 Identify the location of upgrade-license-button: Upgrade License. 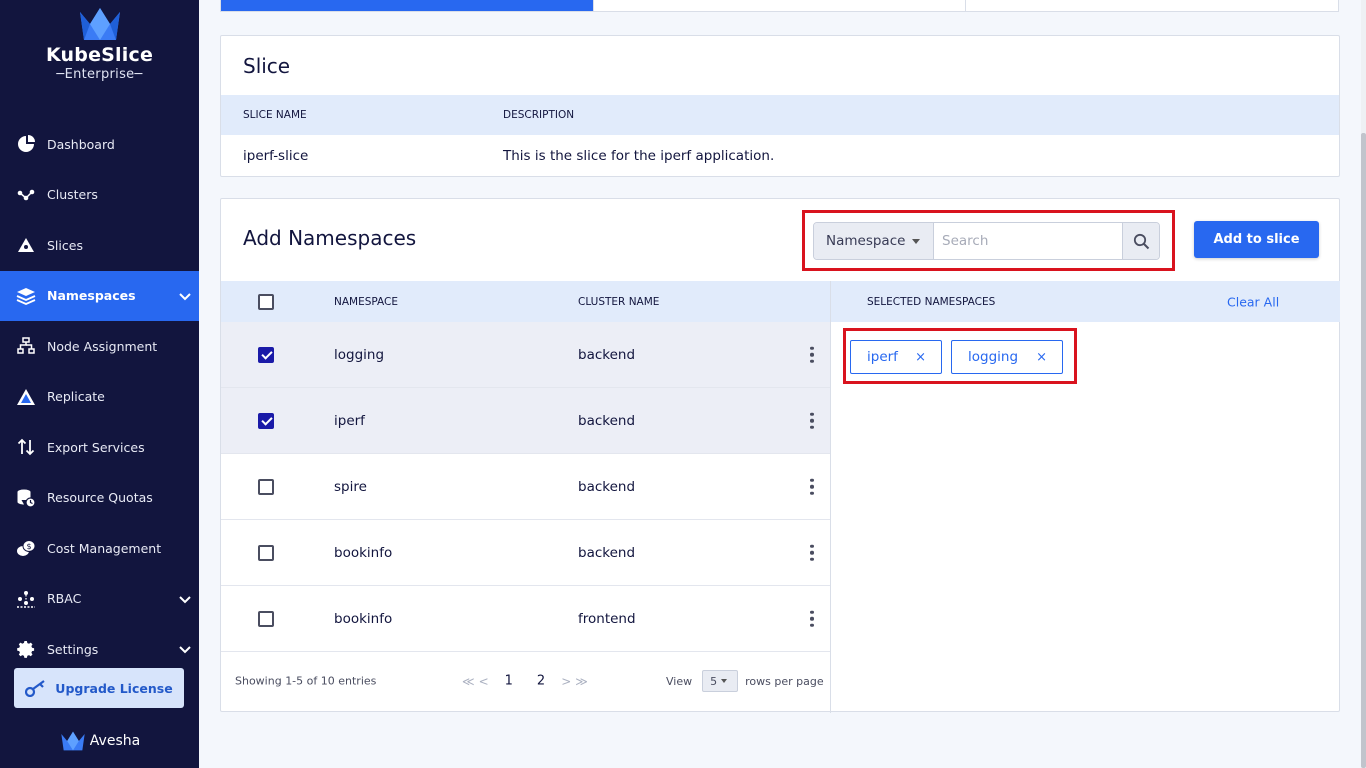
(99, 688).